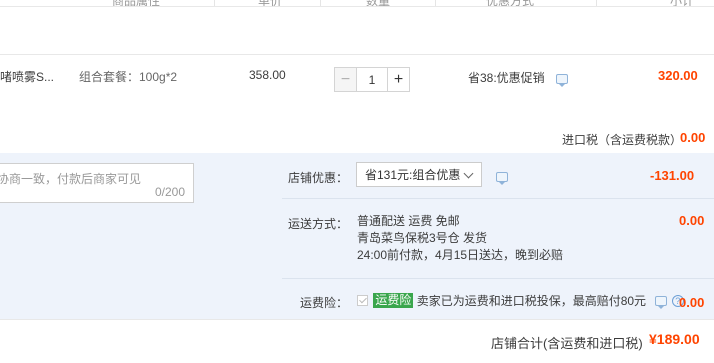  Describe the element at coordinates (318, 224) in the screenshot. I see `shipping-label: 运送方式：` at that location.